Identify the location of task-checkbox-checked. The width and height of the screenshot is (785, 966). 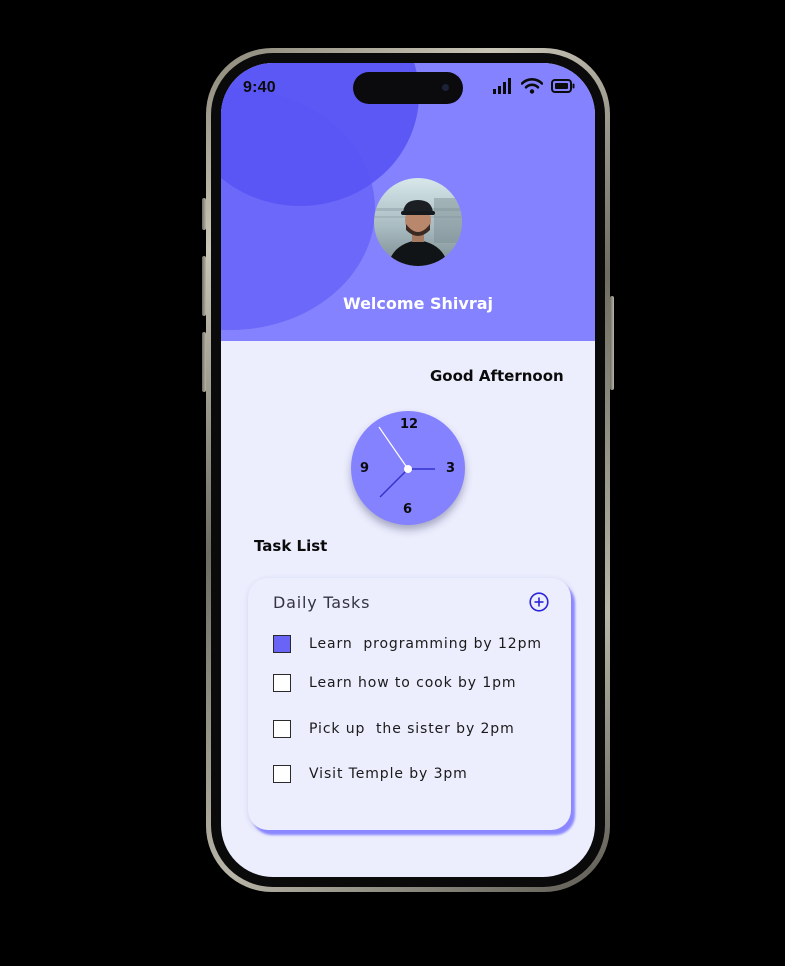
(282, 644).